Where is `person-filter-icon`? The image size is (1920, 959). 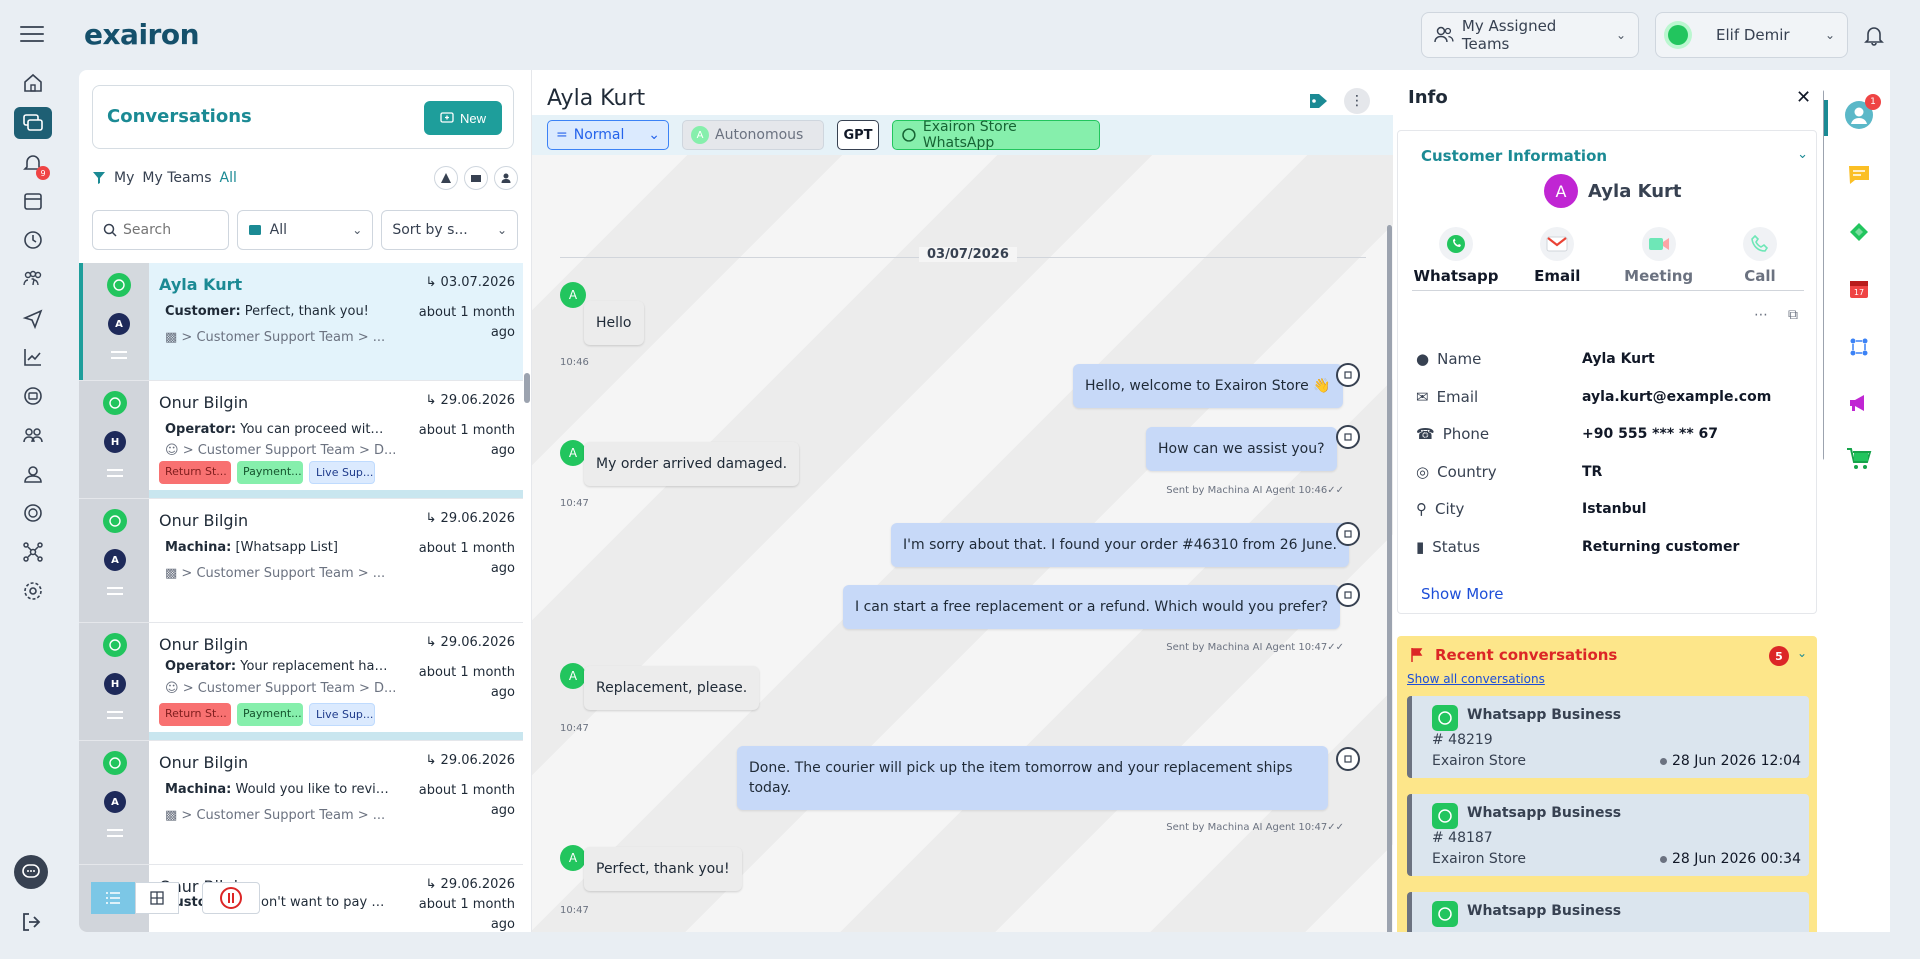 person-filter-icon is located at coordinates (506, 178).